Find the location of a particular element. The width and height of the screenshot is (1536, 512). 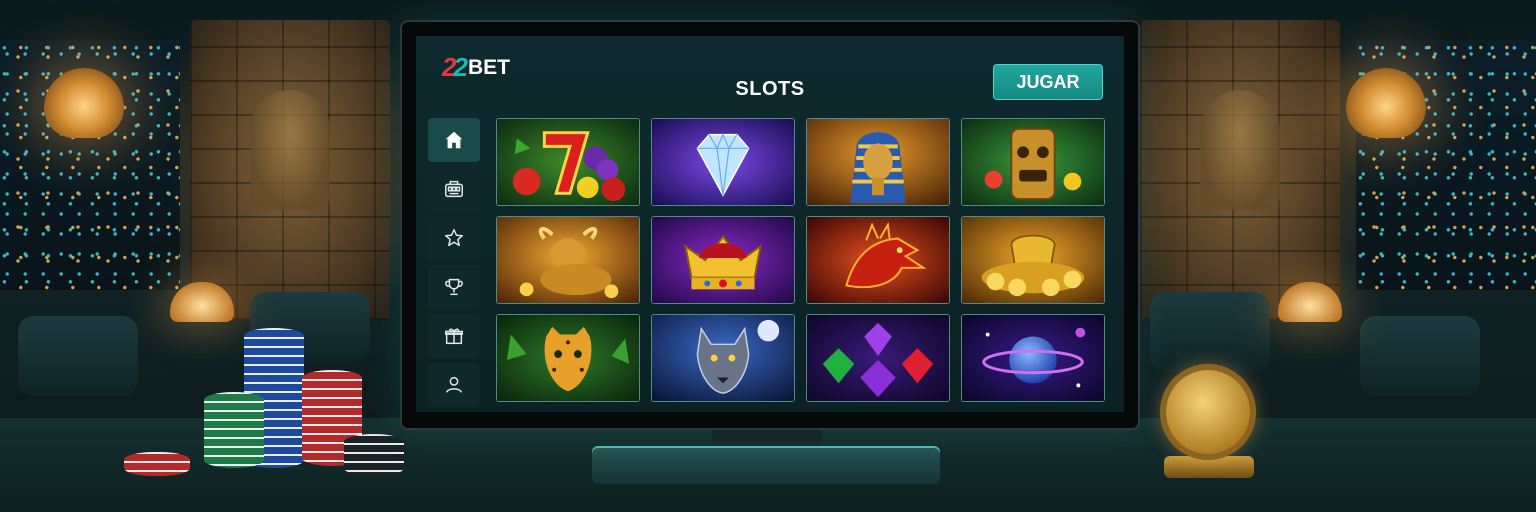

sidebar-item-profile is located at coordinates (454, 385).